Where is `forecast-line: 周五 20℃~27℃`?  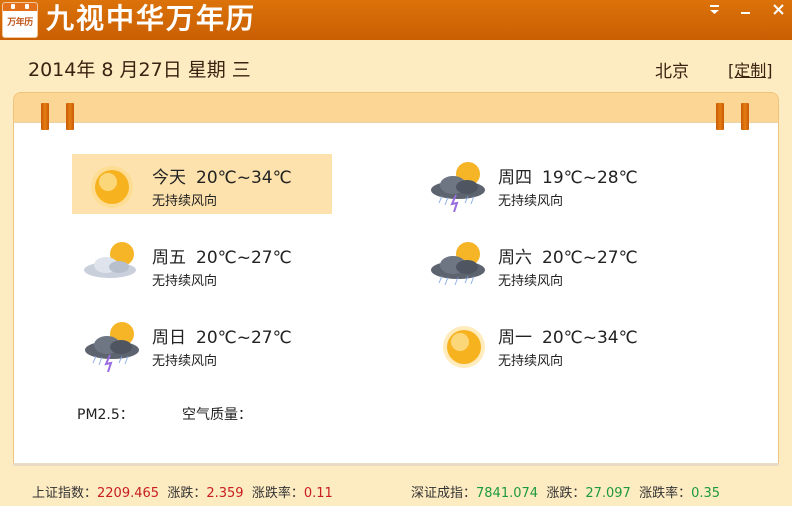
forecast-line: 周五 20℃~27℃ is located at coordinates (222, 255).